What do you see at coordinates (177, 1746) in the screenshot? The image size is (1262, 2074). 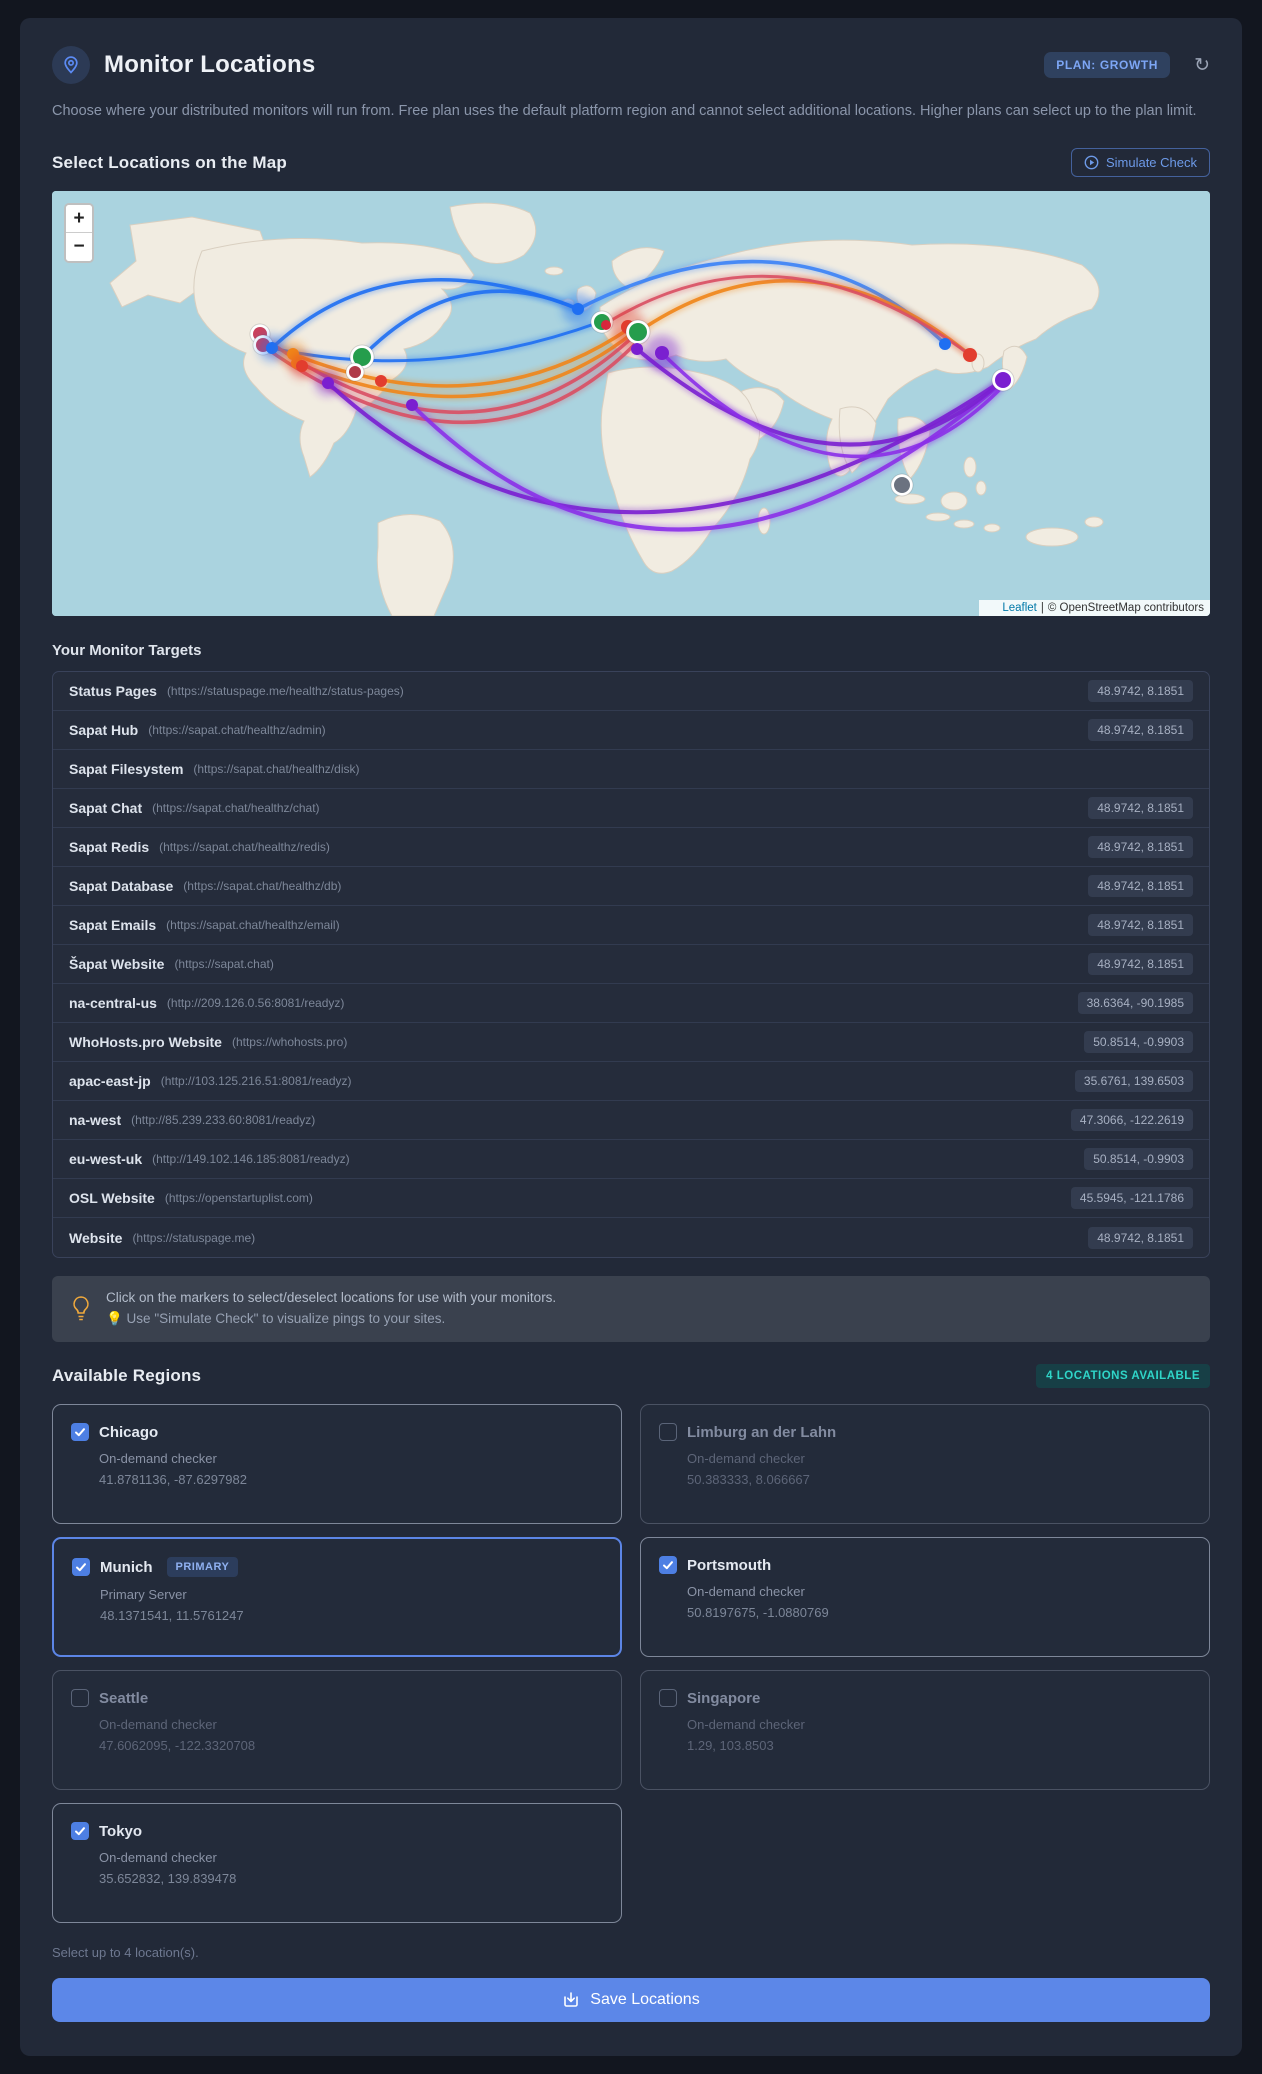 I see `region-coordinates: 47.6062095, -122.3320708` at bounding box center [177, 1746].